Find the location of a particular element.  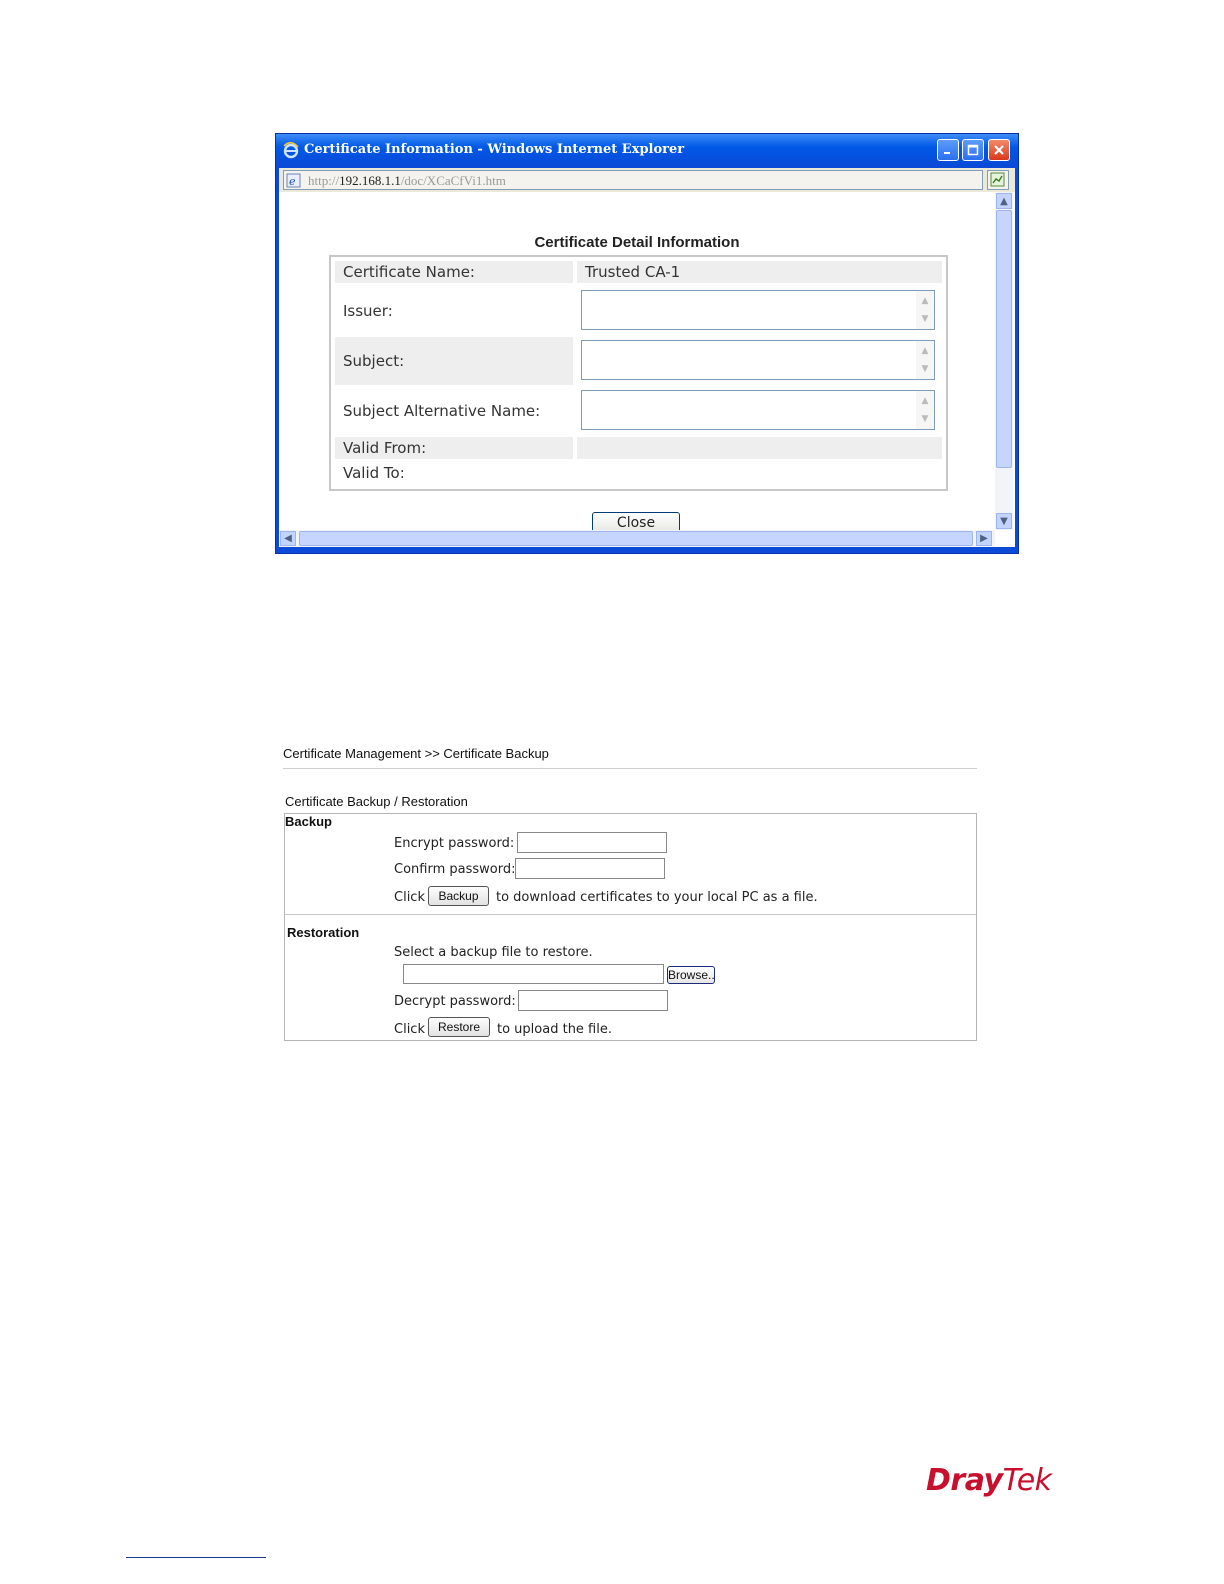

san-label: Subject Alternative Name: is located at coordinates (442, 411).